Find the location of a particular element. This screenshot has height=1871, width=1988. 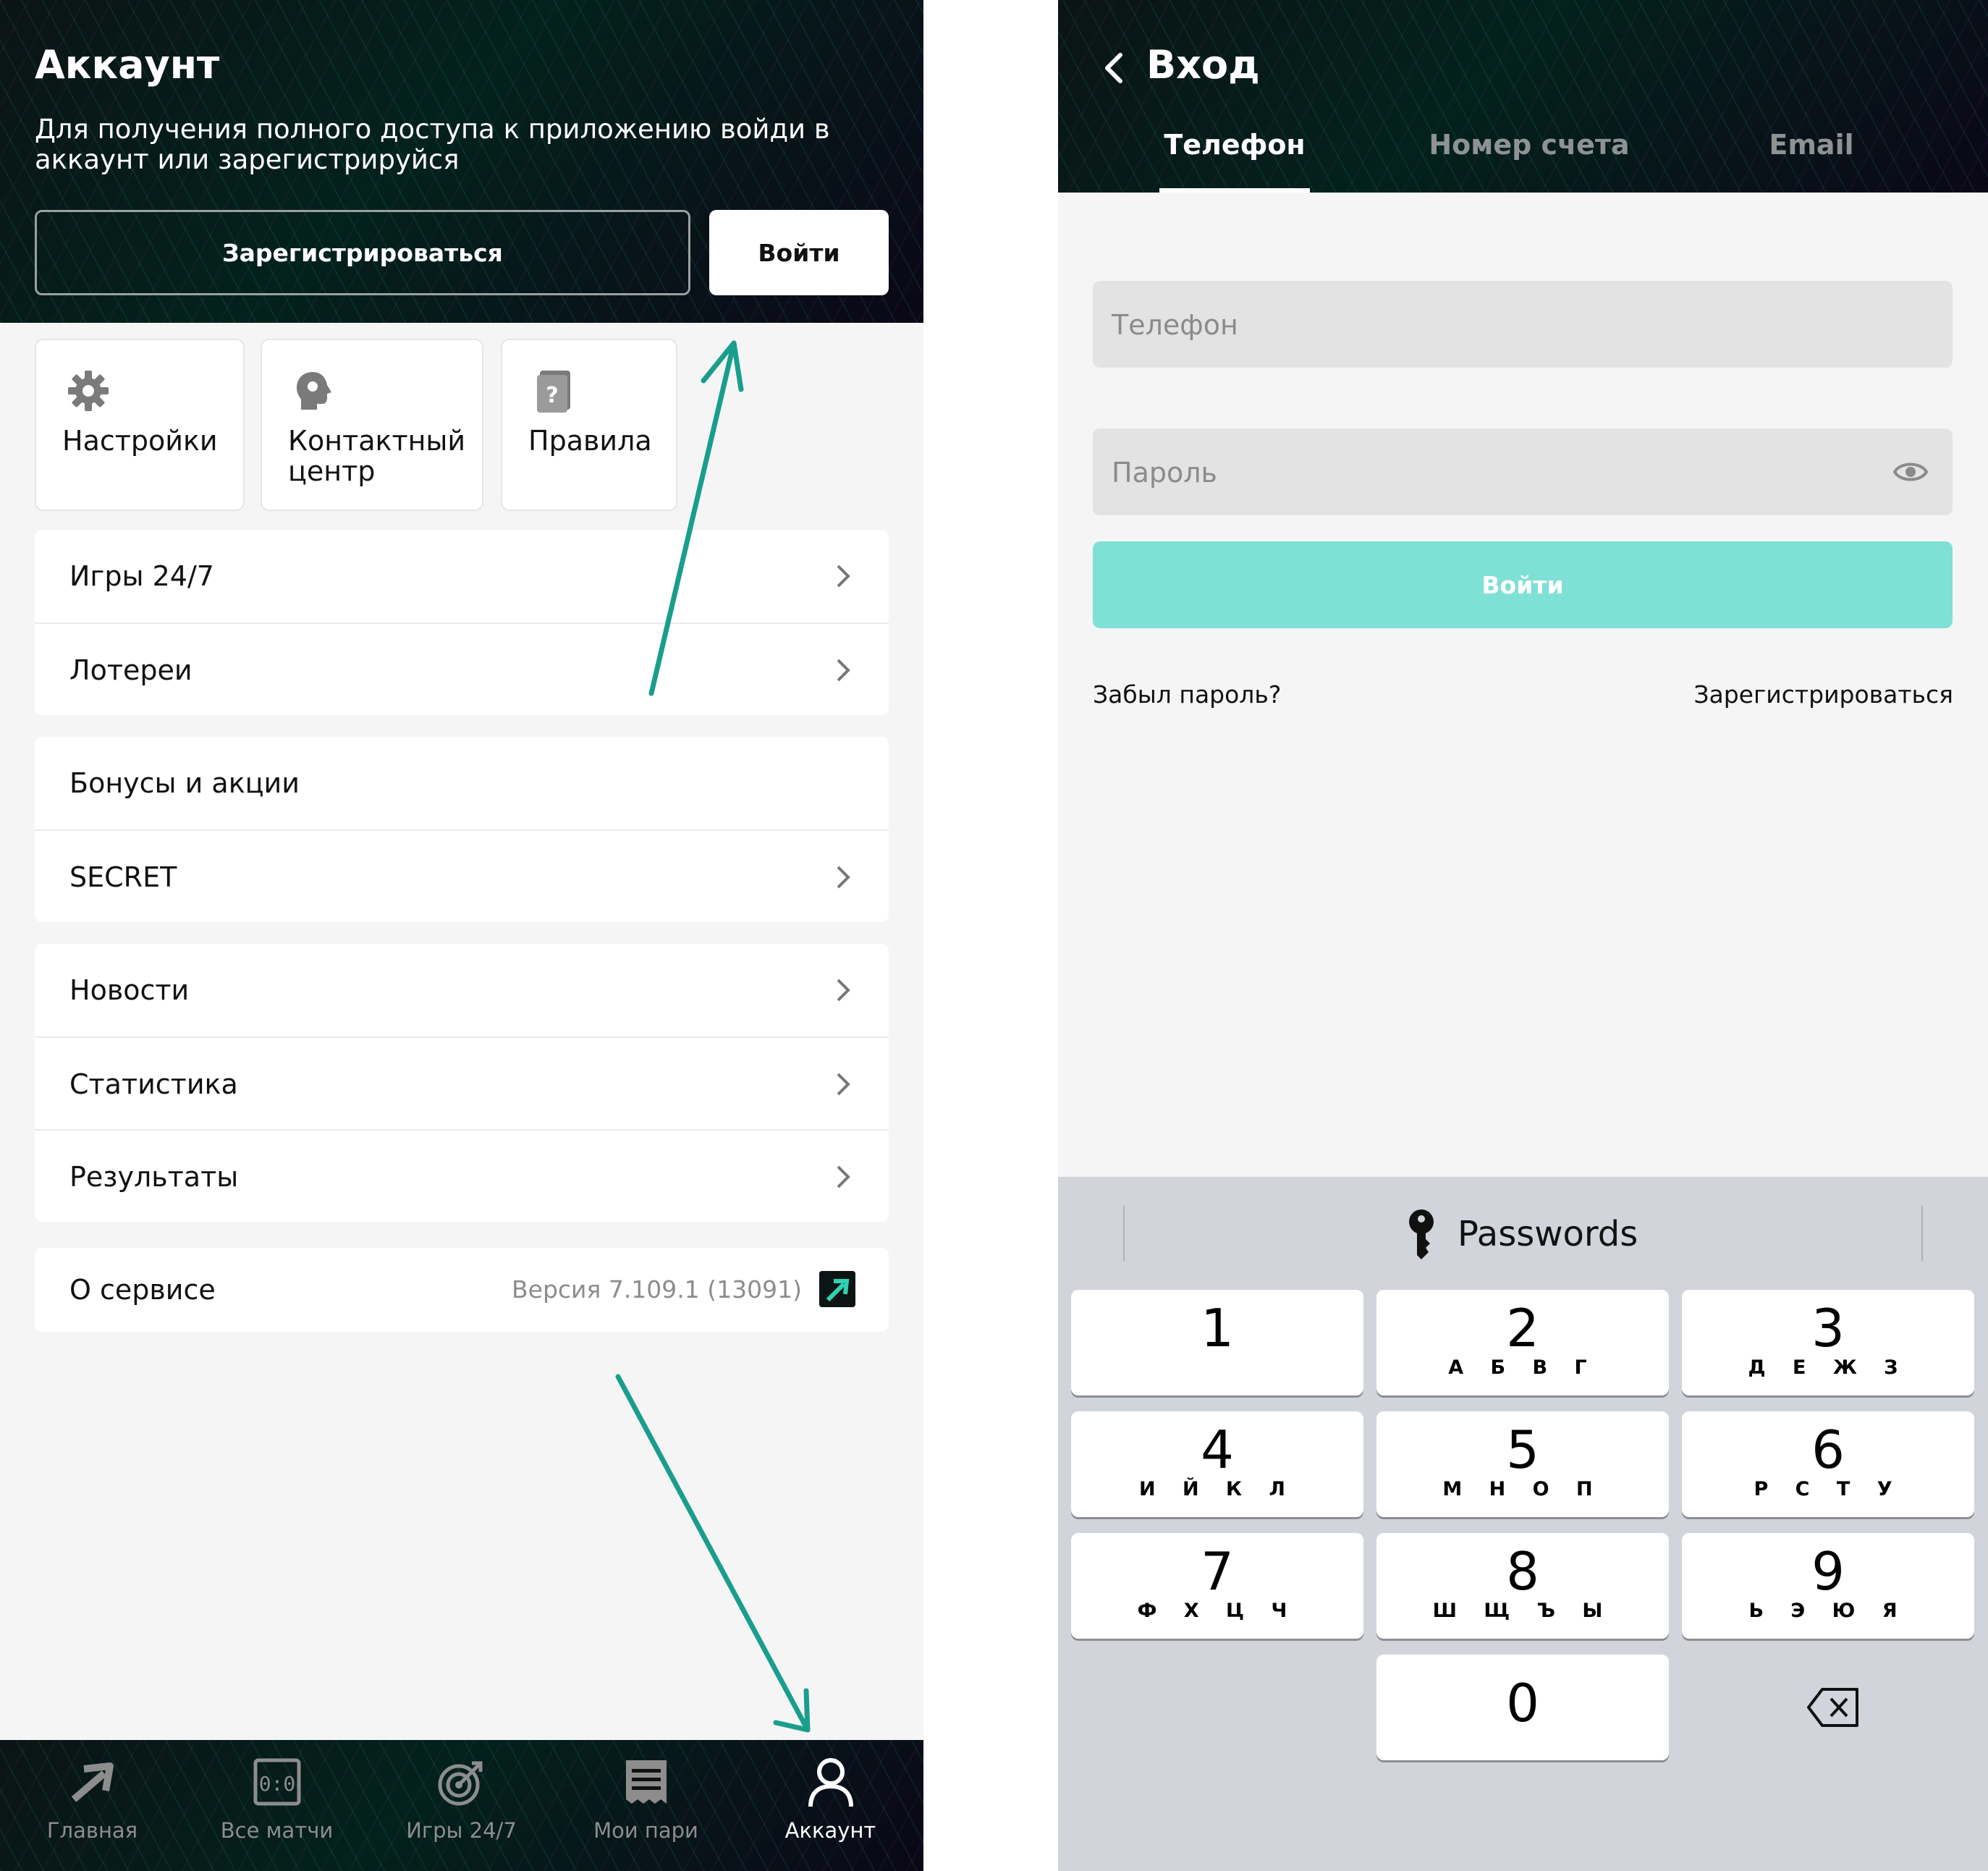

menu-item-label: SECRET is located at coordinates (123, 877).